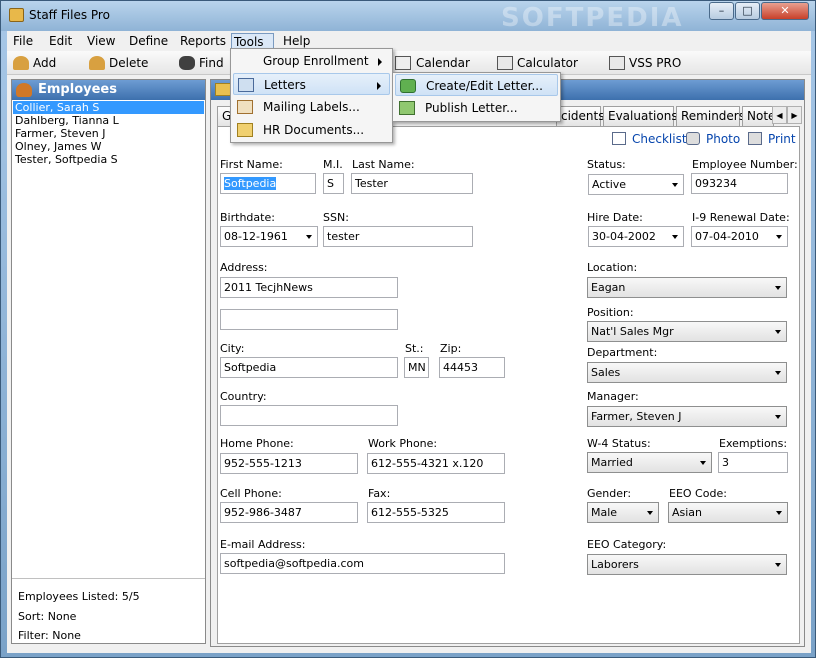  I want to click on eeo-category-select: Laborers, so click(687, 564).